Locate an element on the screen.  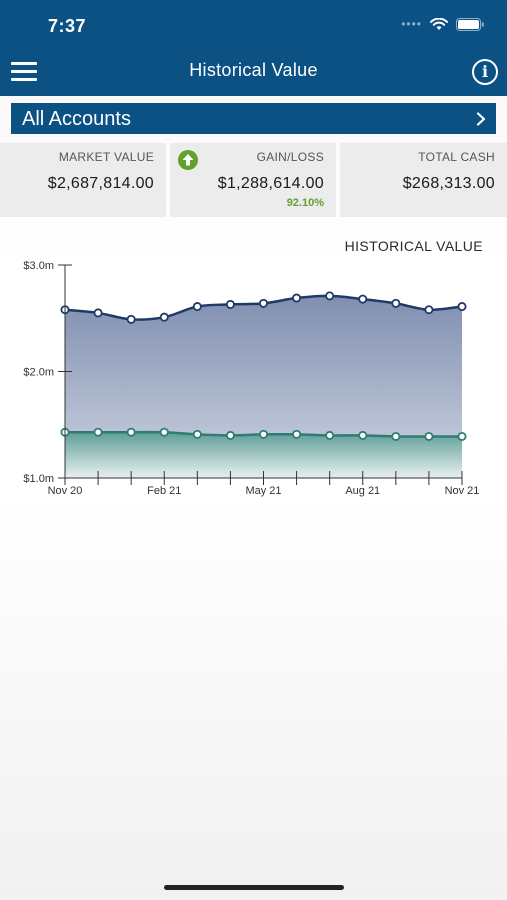
info-icon: i is located at coordinates (485, 72).